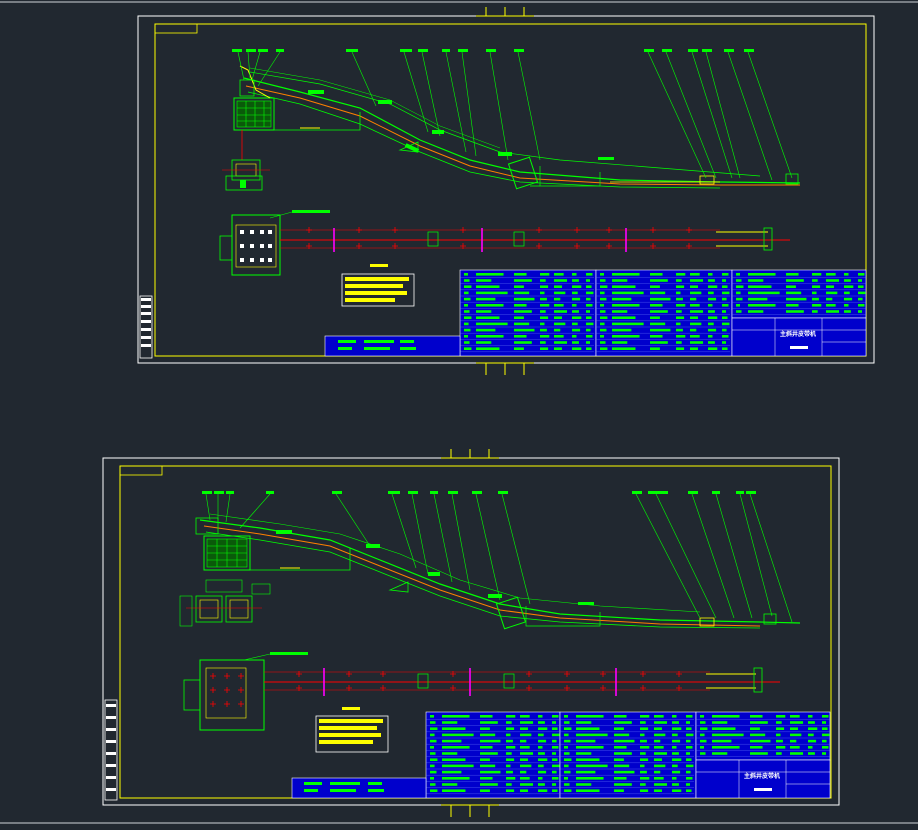 The height and width of the screenshot is (830, 918). I want to click on head-section-detail, so click(246, 175).